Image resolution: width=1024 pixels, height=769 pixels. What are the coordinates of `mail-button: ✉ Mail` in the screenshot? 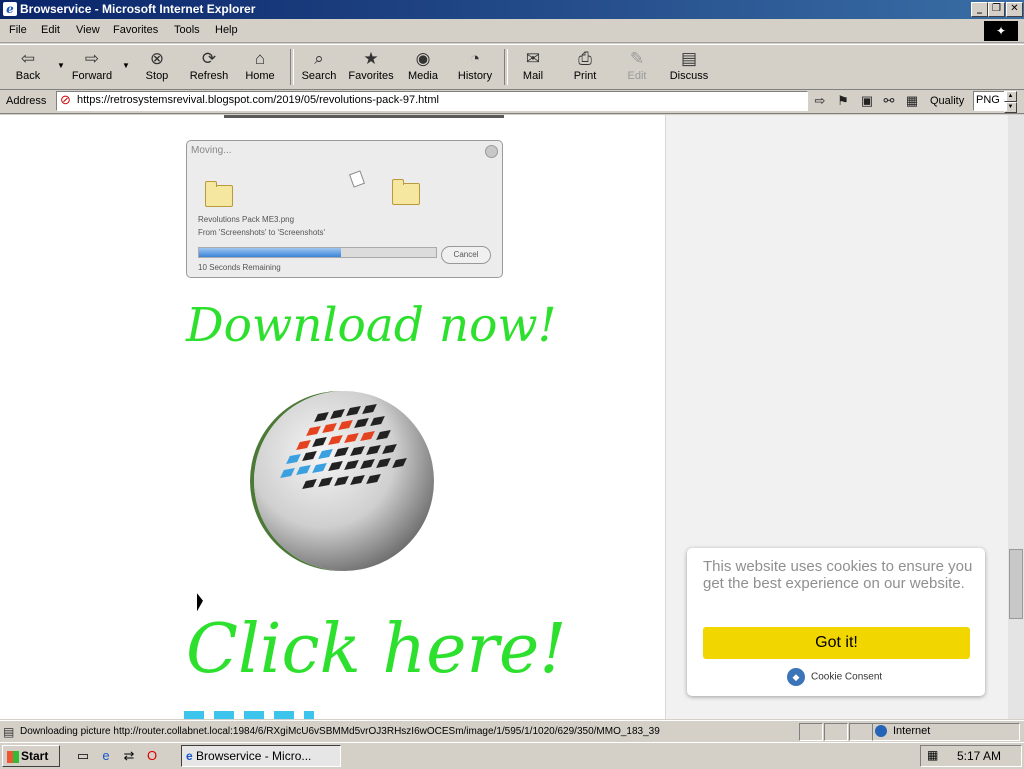 It's located at (533, 67).